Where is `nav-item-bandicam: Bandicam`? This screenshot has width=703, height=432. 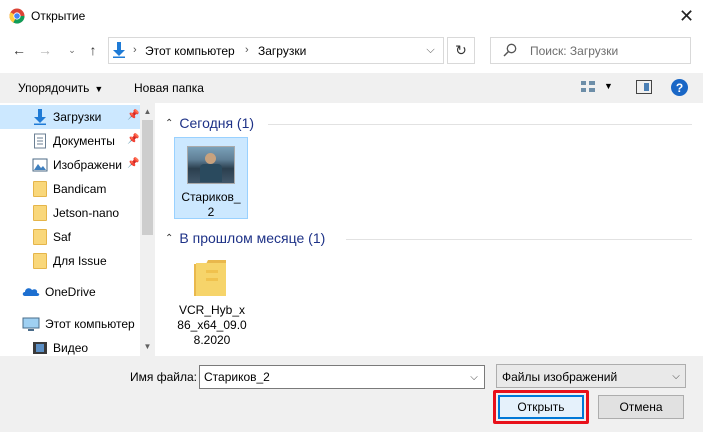
nav-item-bandicam: Bandicam is located at coordinates (70, 189).